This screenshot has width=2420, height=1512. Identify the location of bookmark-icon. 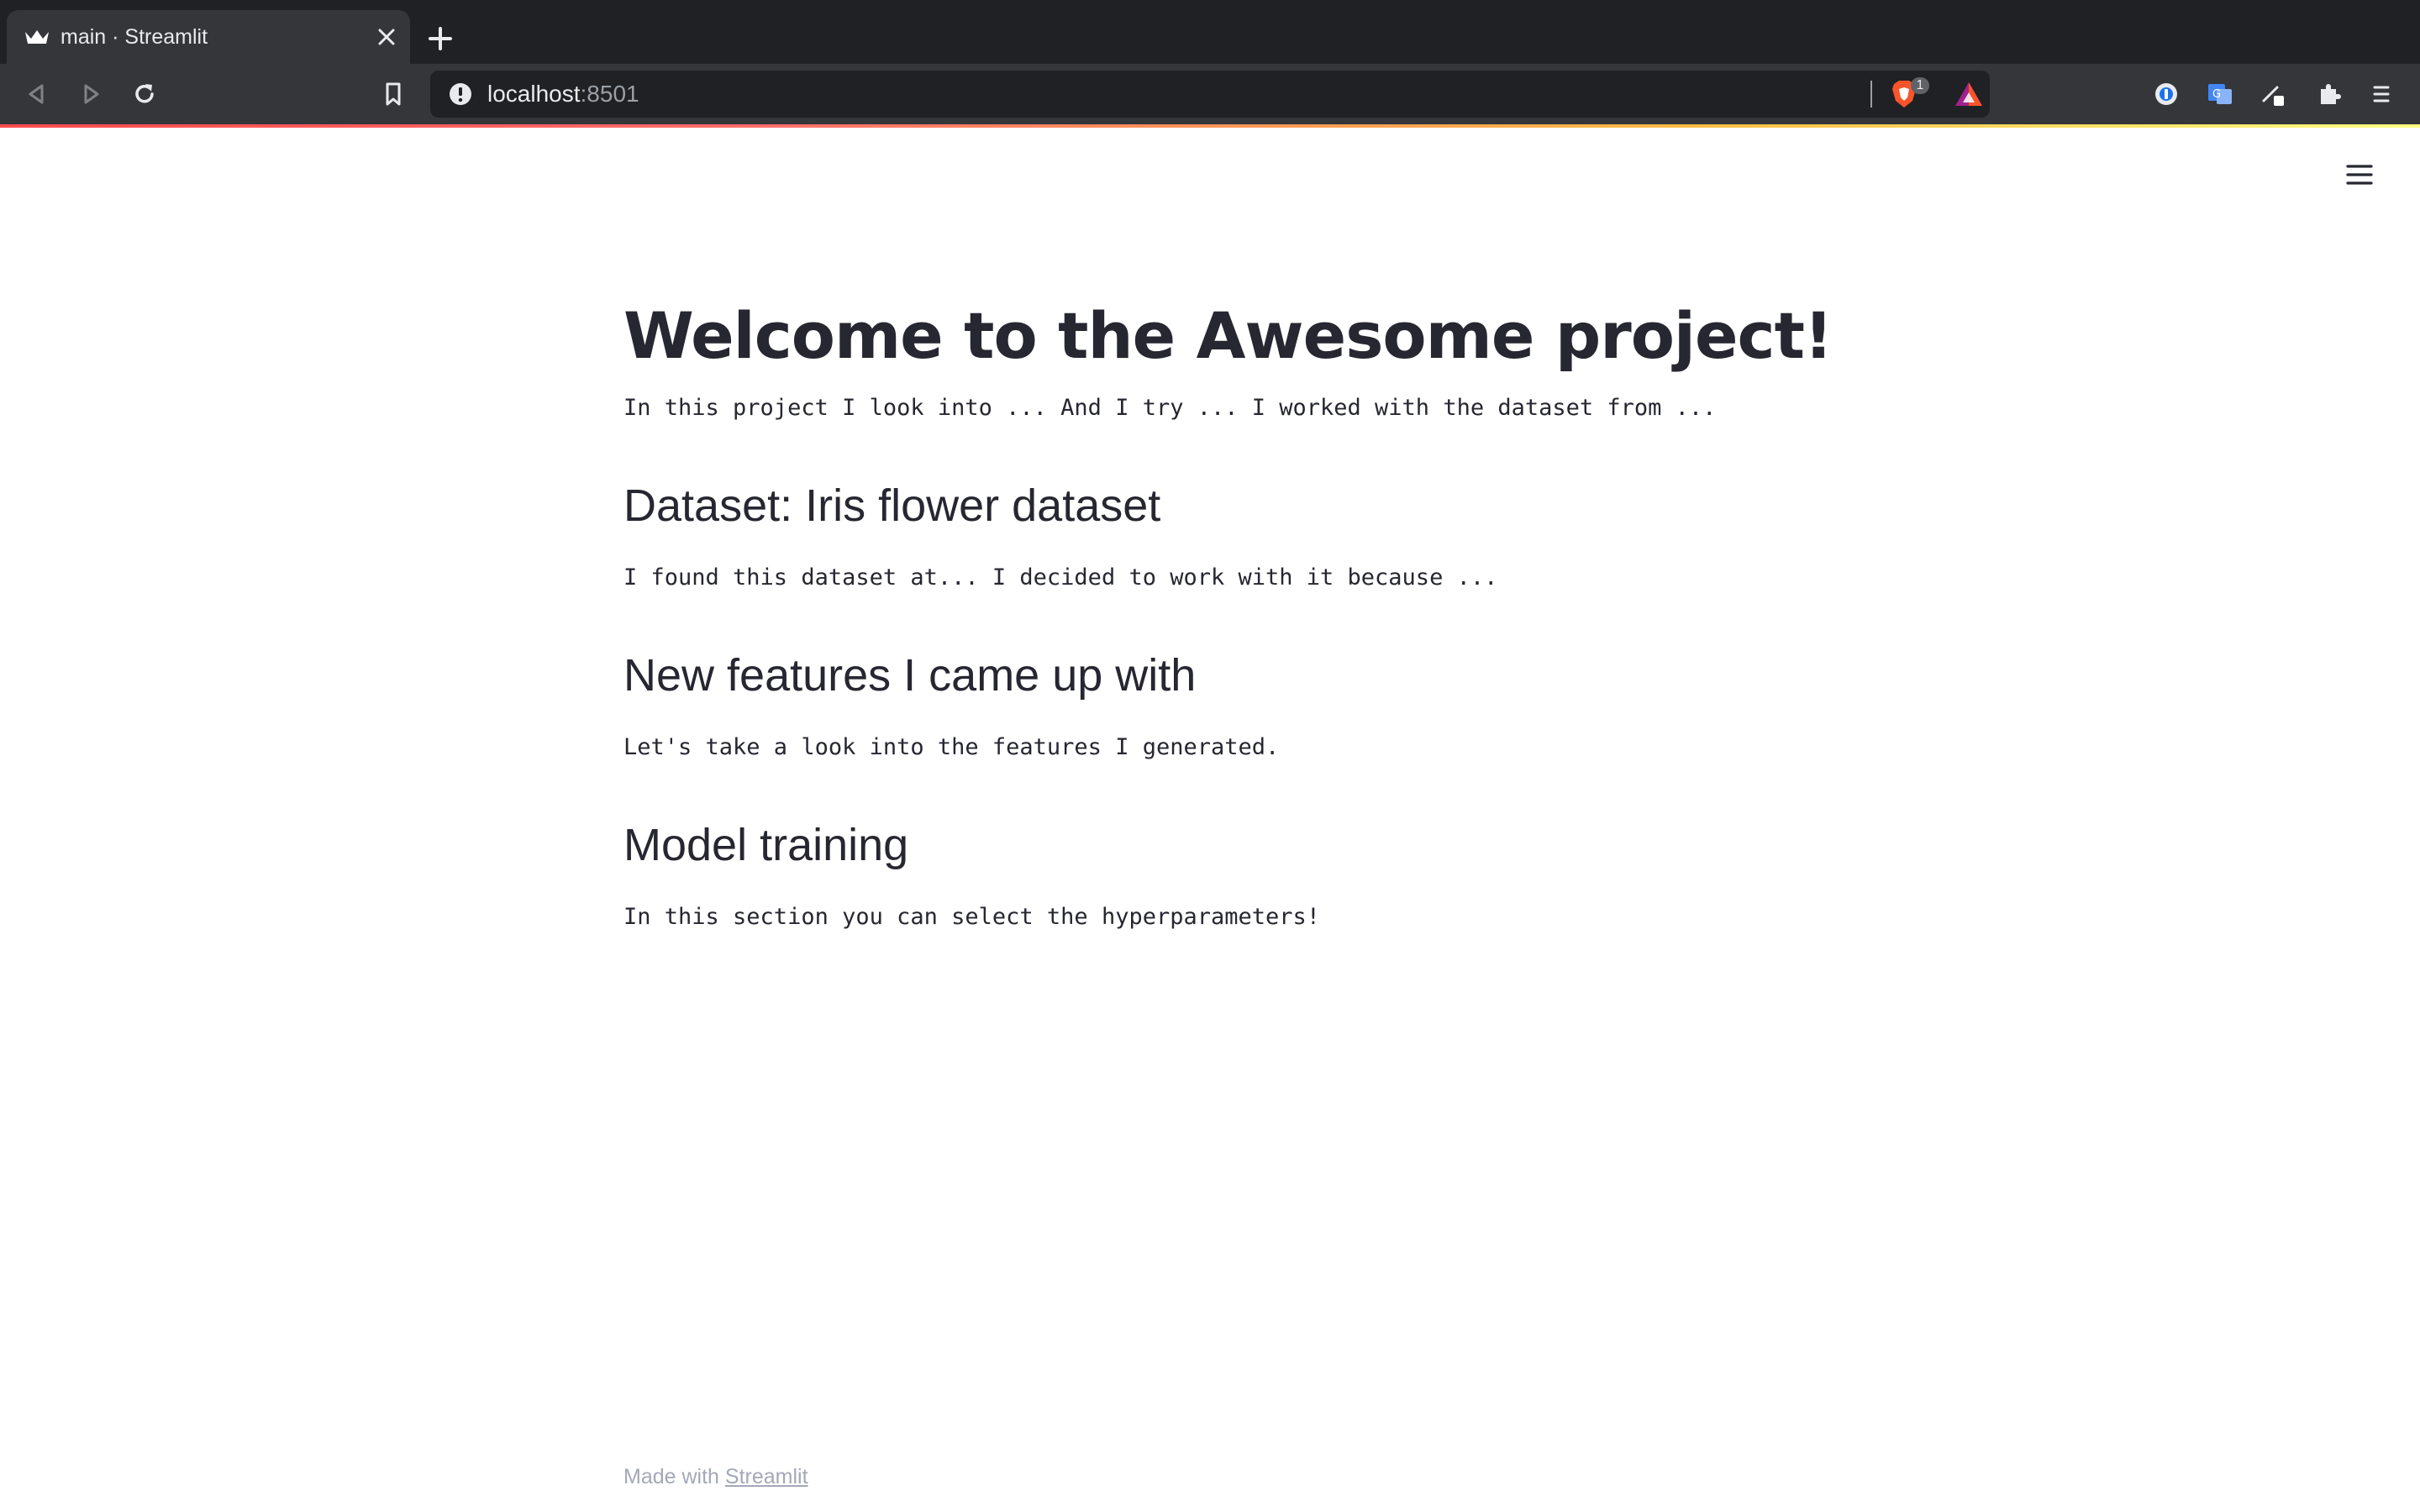
(393, 94).